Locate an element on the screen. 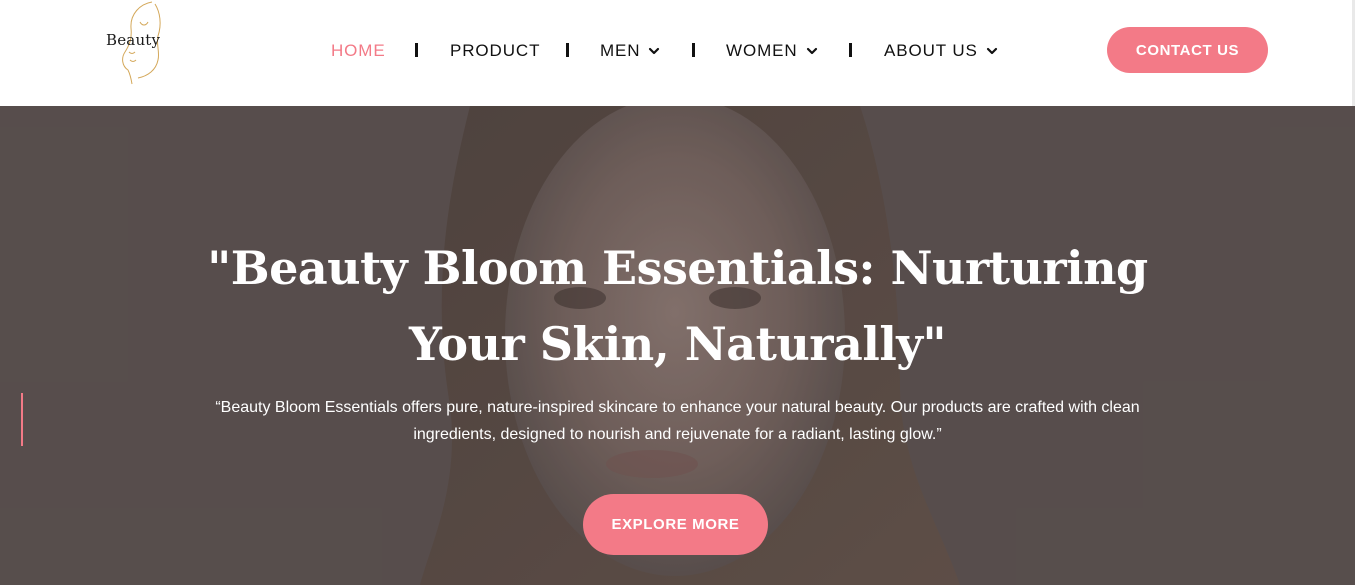 The height and width of the screenshot is (585, 1355). side-accent-line is located at coordinates (22, 419).